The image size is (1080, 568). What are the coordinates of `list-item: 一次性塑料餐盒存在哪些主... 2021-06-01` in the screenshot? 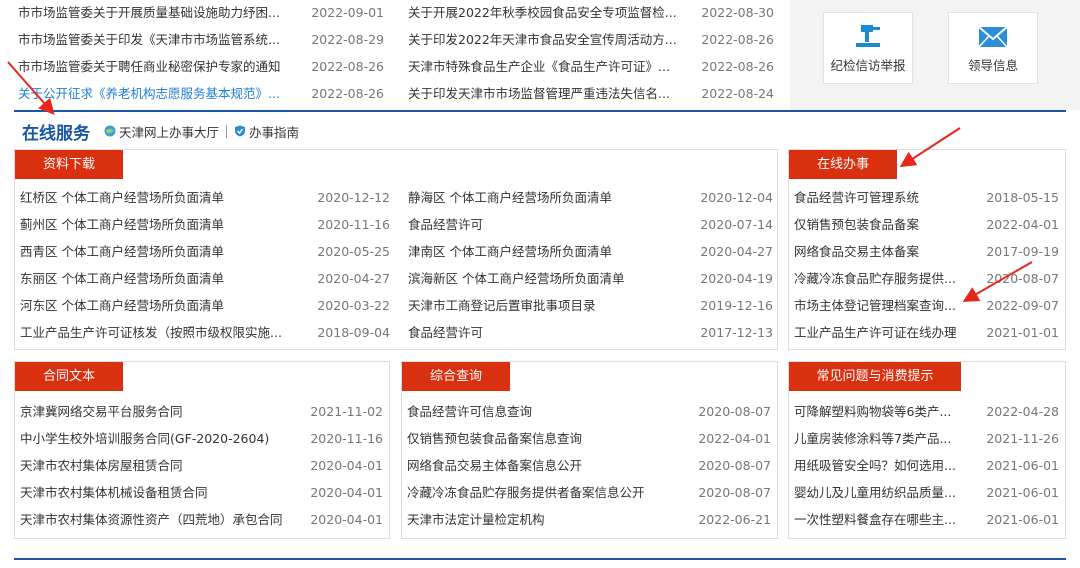 It's located at (926, 519).